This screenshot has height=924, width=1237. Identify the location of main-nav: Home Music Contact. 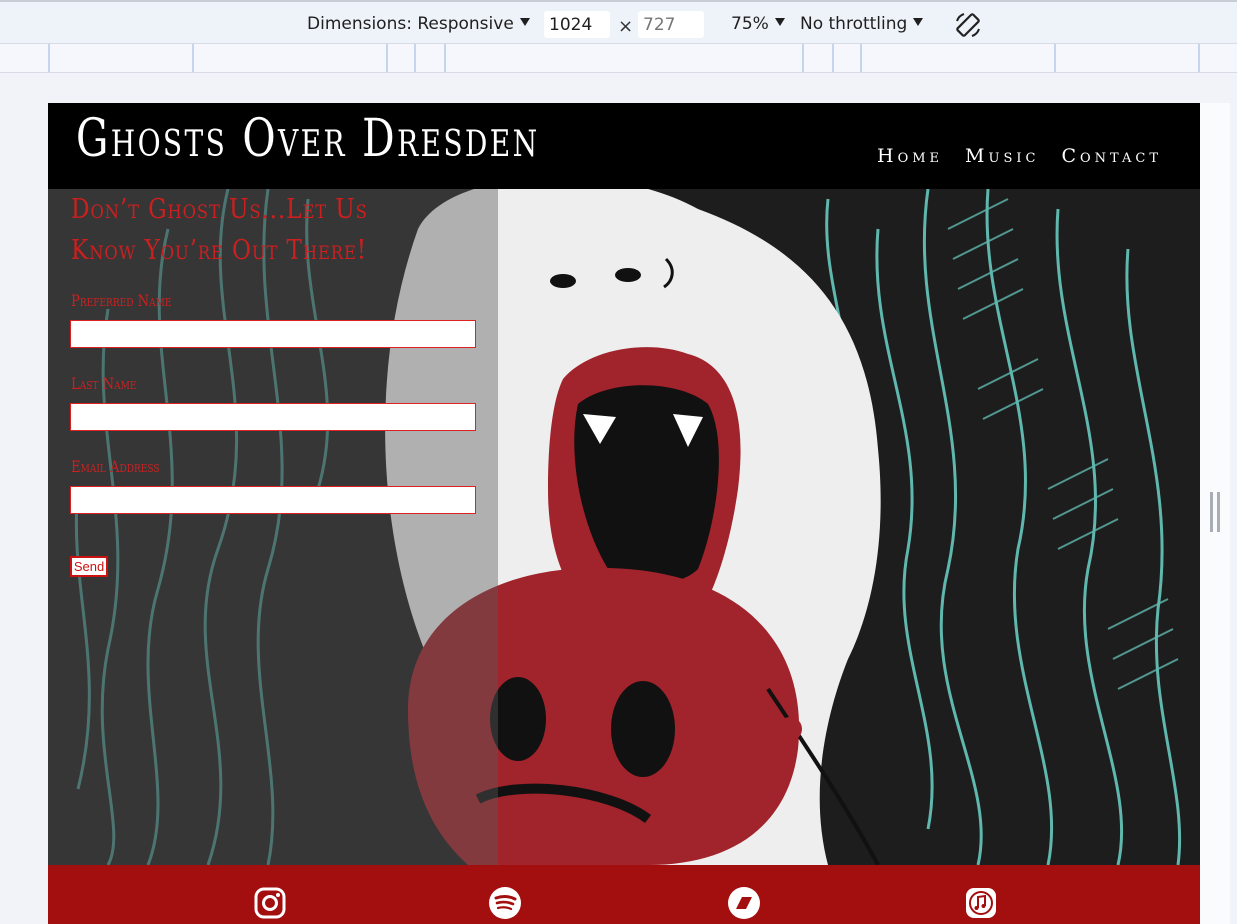
(1019, 156).